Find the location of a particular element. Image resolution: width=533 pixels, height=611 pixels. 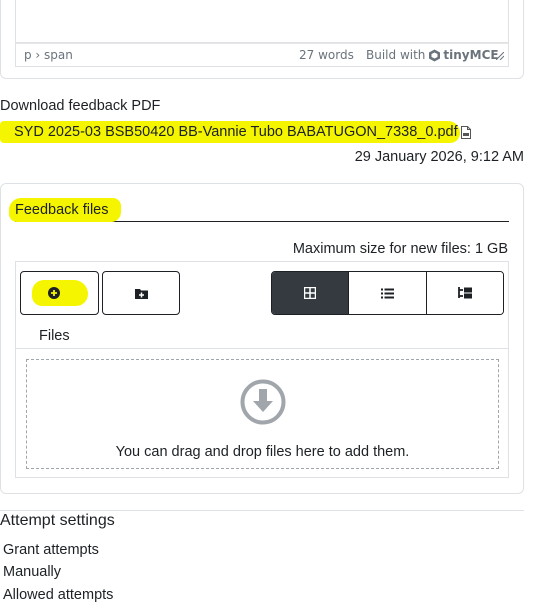

attempt-settings-divider is located at coordinates (262, 510).